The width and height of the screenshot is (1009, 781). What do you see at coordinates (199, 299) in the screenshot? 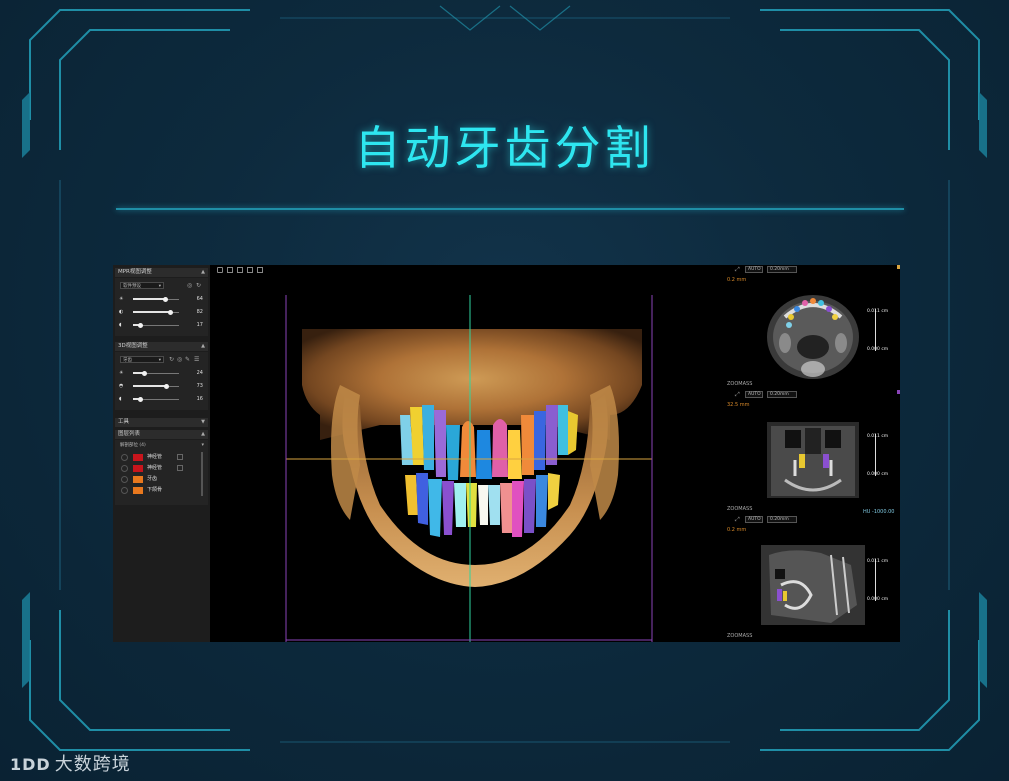
I see `slider-value: 64` at bounding box center [199, 299].